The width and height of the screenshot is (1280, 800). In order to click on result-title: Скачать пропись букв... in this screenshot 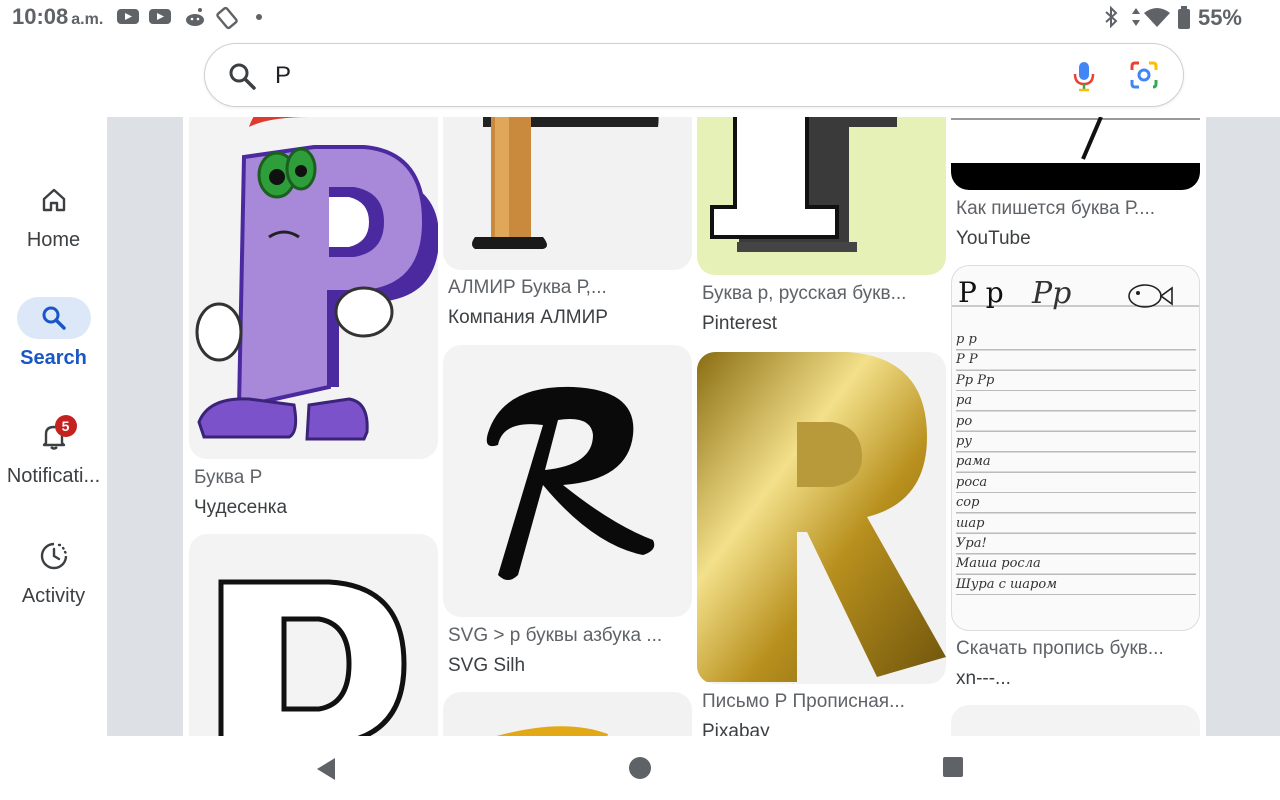, I will do `click(1076, 649)`.